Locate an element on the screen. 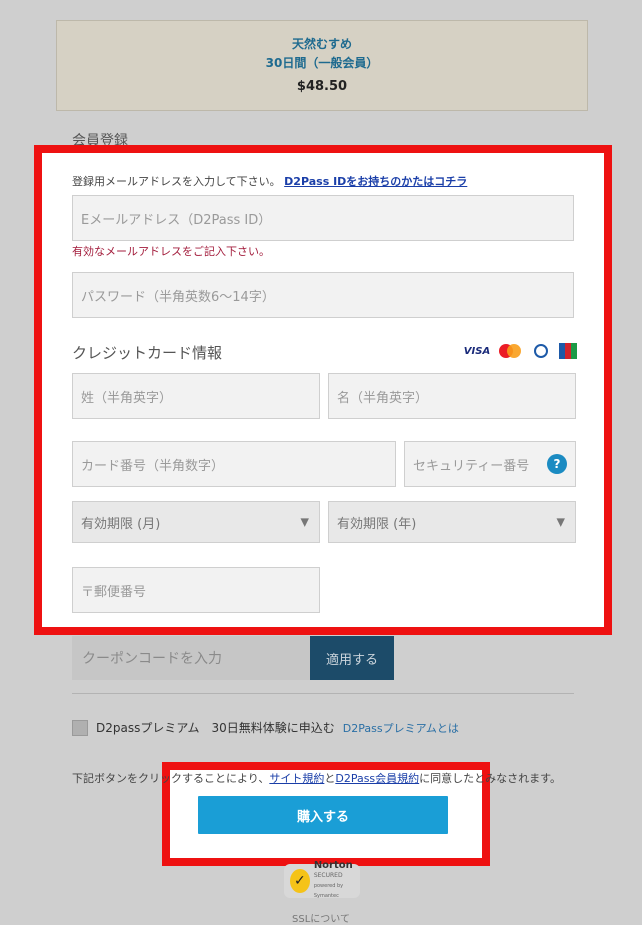 This screenshot has width=642, height=925. card-logos: VISA is located at coordinates (520, 351).